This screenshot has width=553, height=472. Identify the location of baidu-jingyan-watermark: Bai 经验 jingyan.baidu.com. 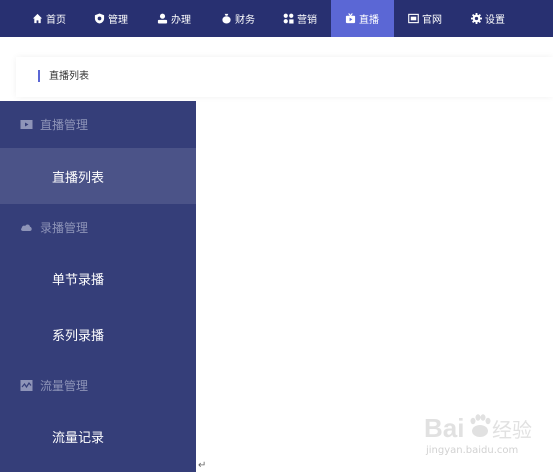
(479, 434).